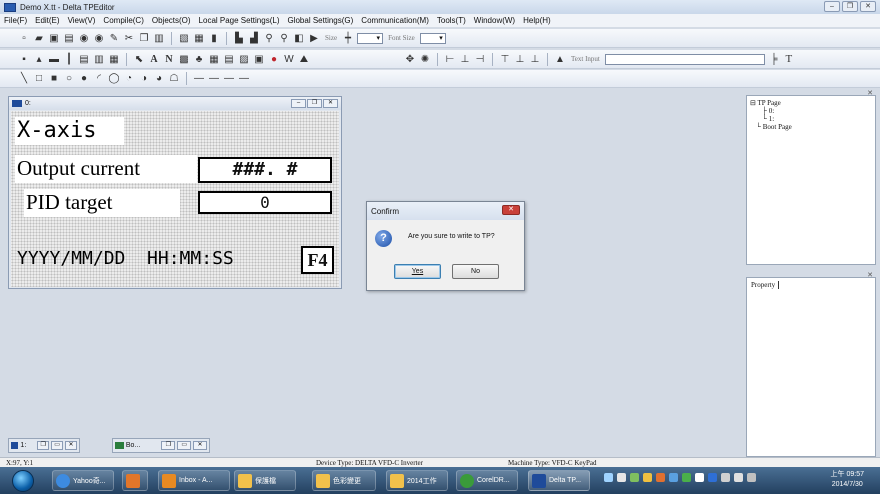 This screenshot has width=880, height=494. I want to click on align-icon: ▙, so click(239, 38).